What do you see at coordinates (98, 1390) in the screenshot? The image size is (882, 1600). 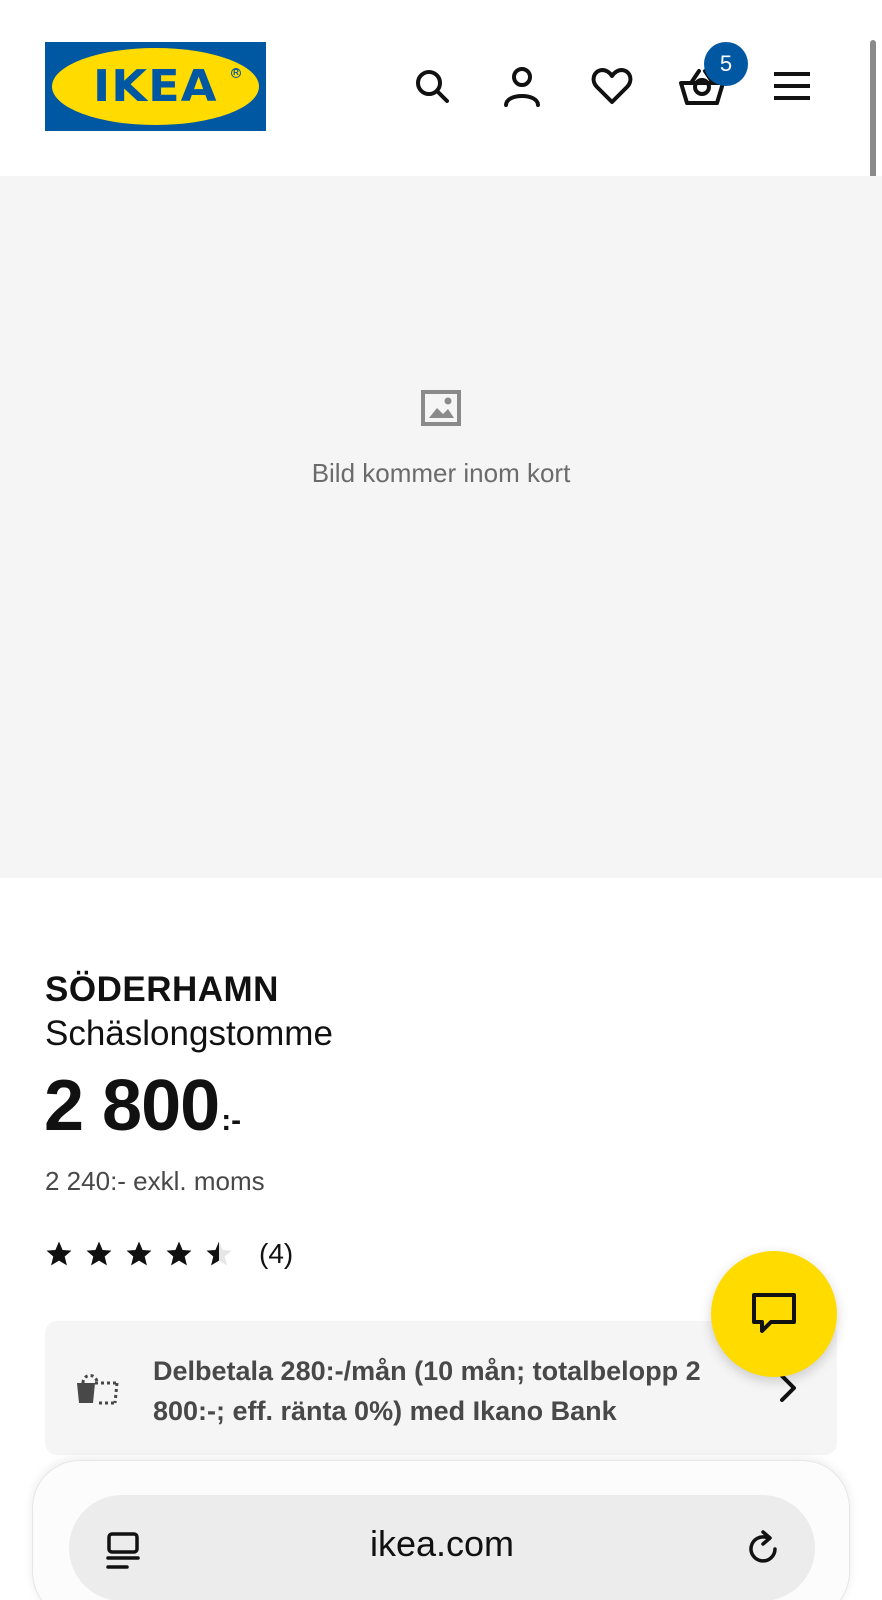 I see `installment-icon` at bounding box center [98, 1390].